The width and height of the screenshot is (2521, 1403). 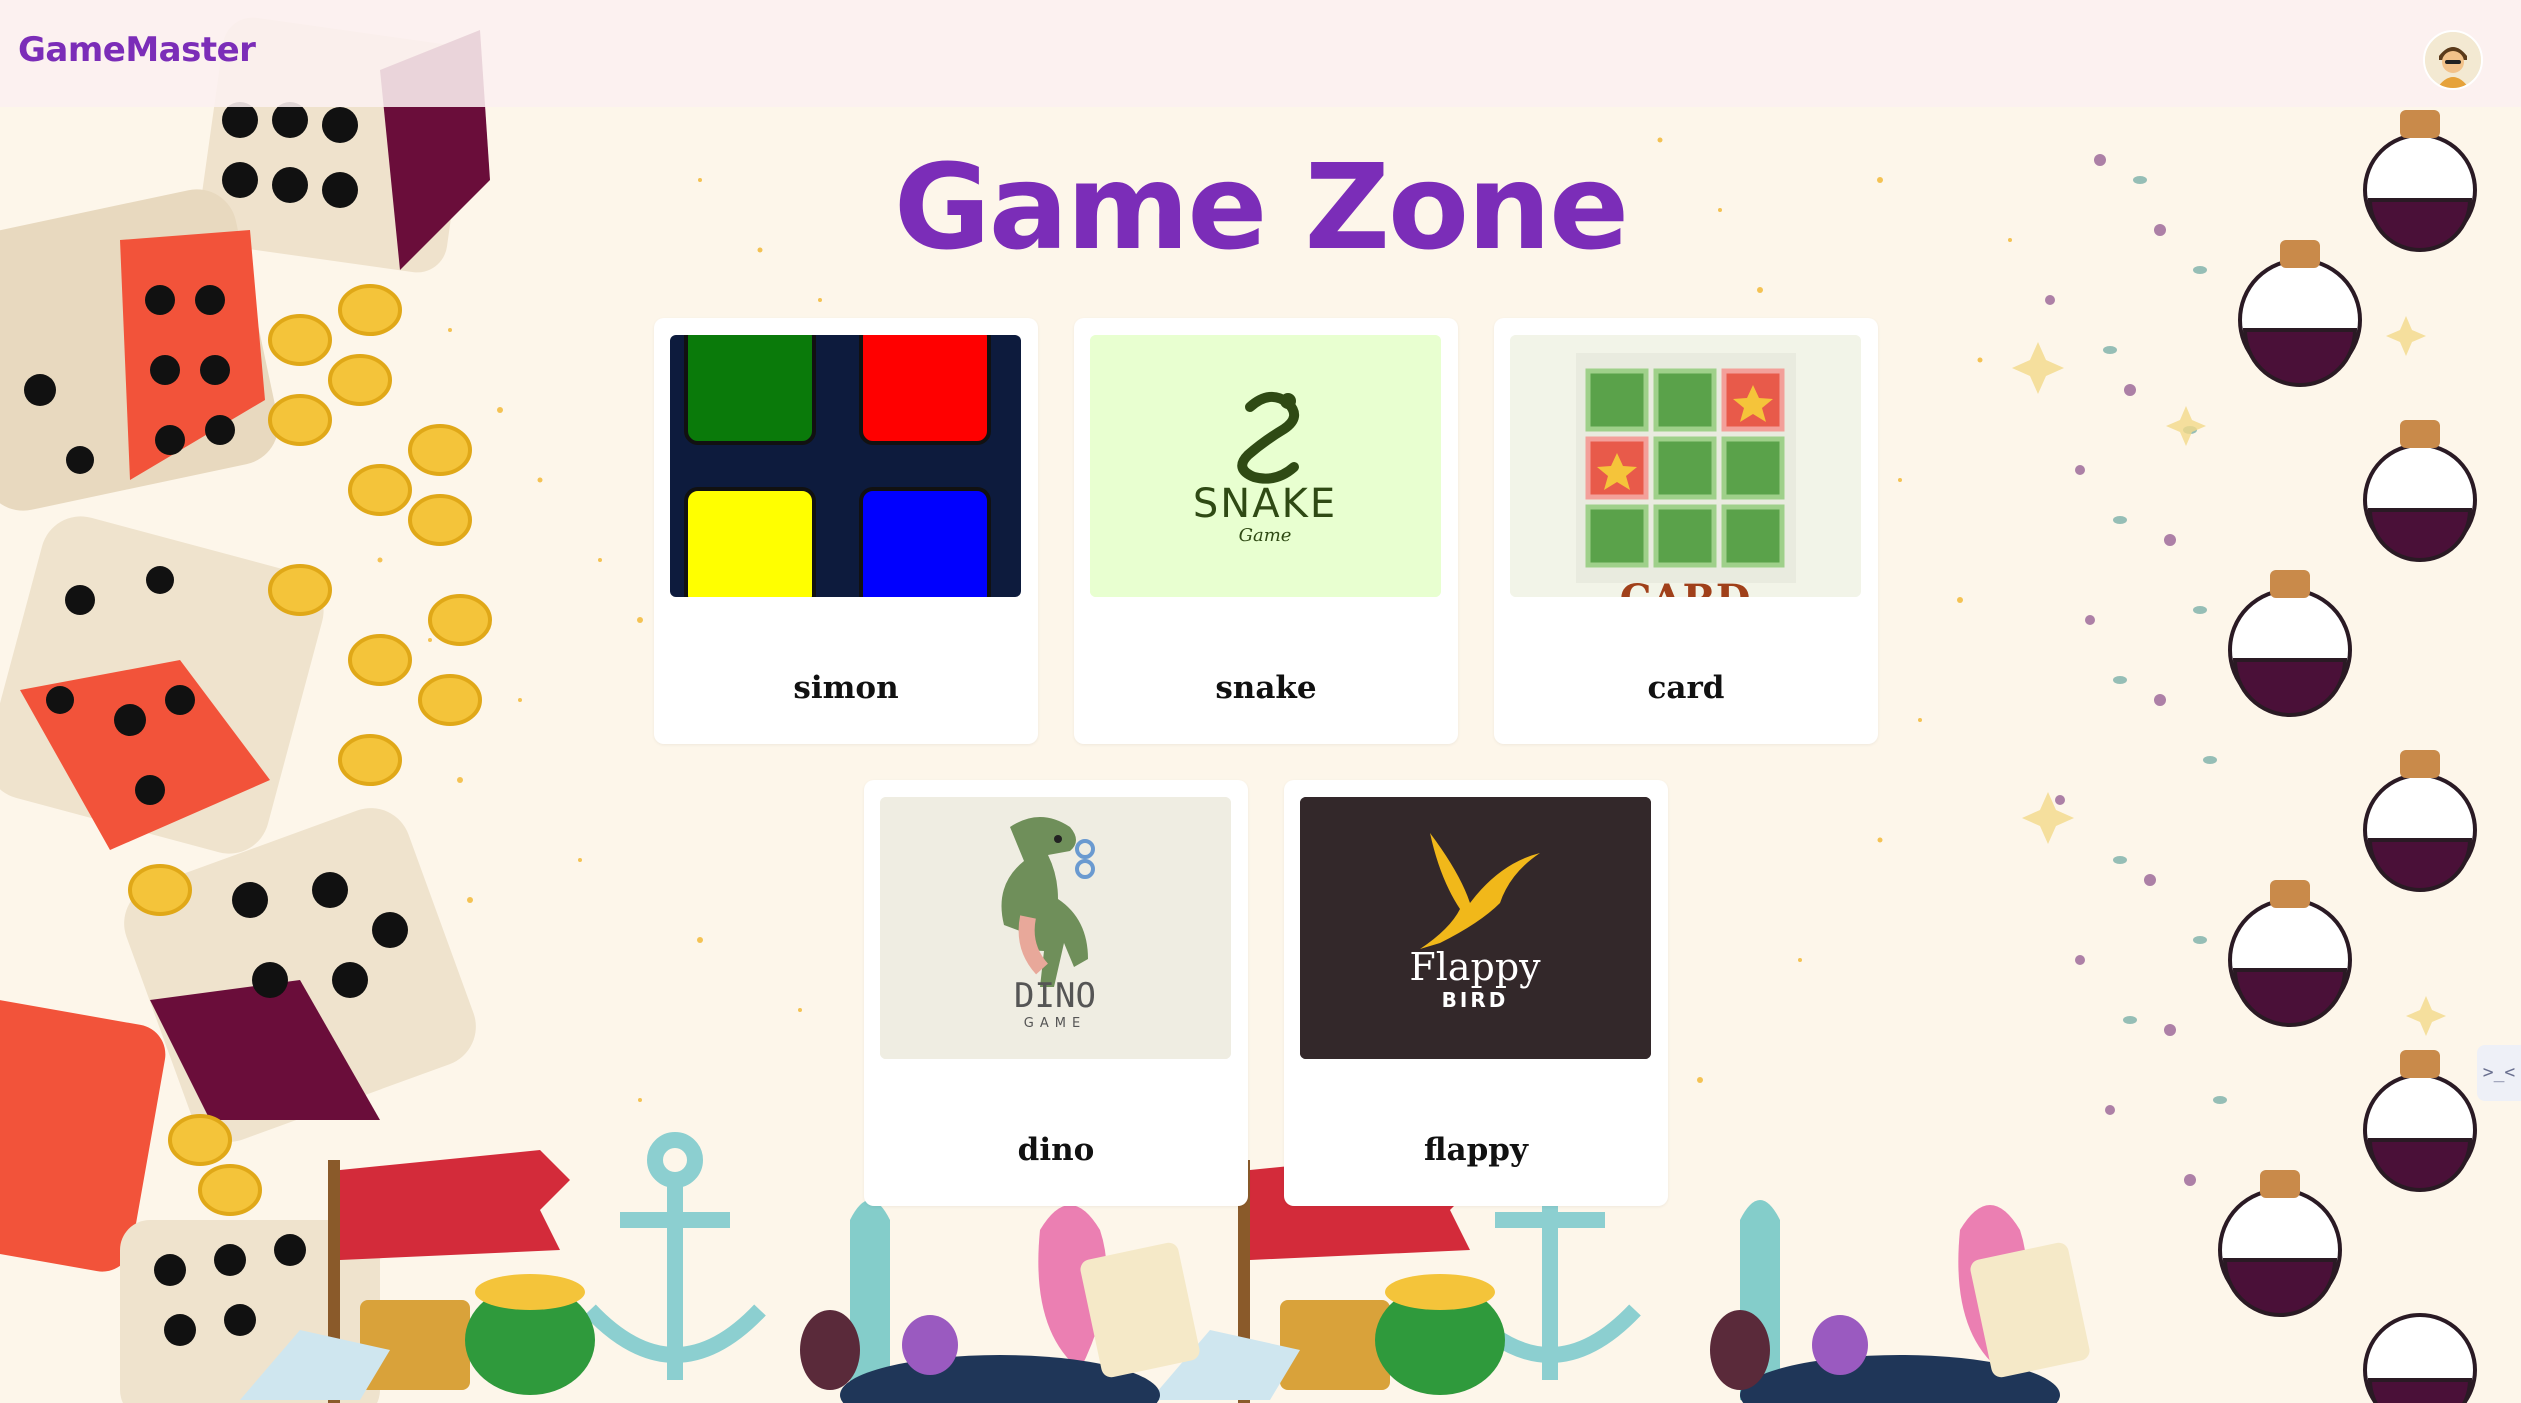 I want to click on card-thumbnail: CARD, so click(x=1685, y=466).